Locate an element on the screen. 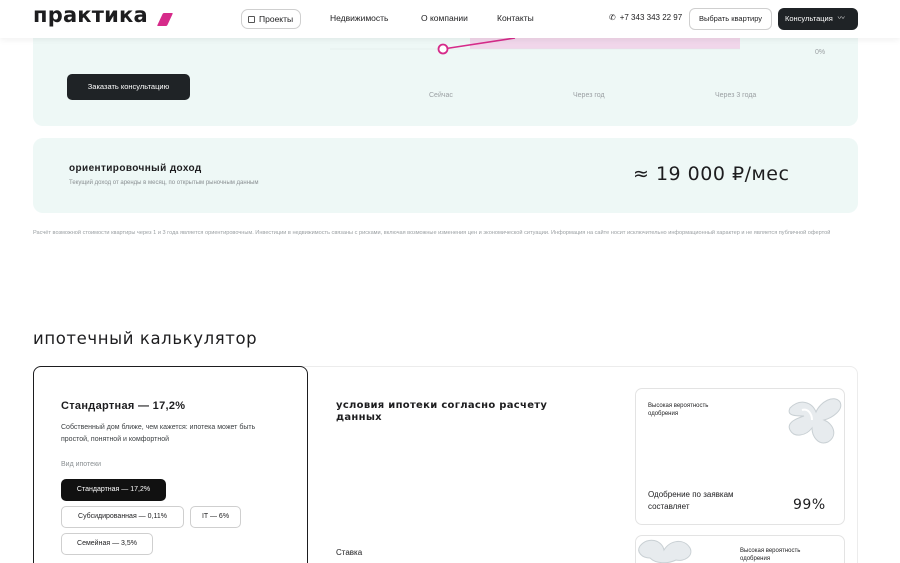 The image size is (900, 563). nav-realty-link: Недвижимость is located at coordinates (359, 18).